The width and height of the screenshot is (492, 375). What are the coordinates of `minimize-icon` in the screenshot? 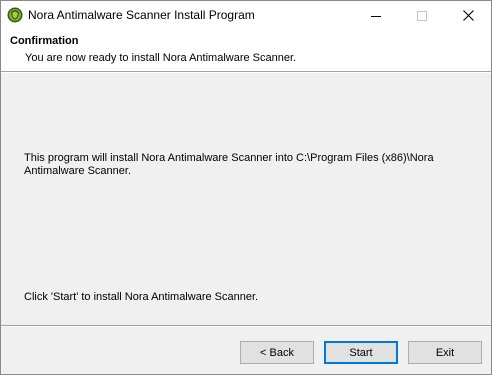 It's located at (376, 16).